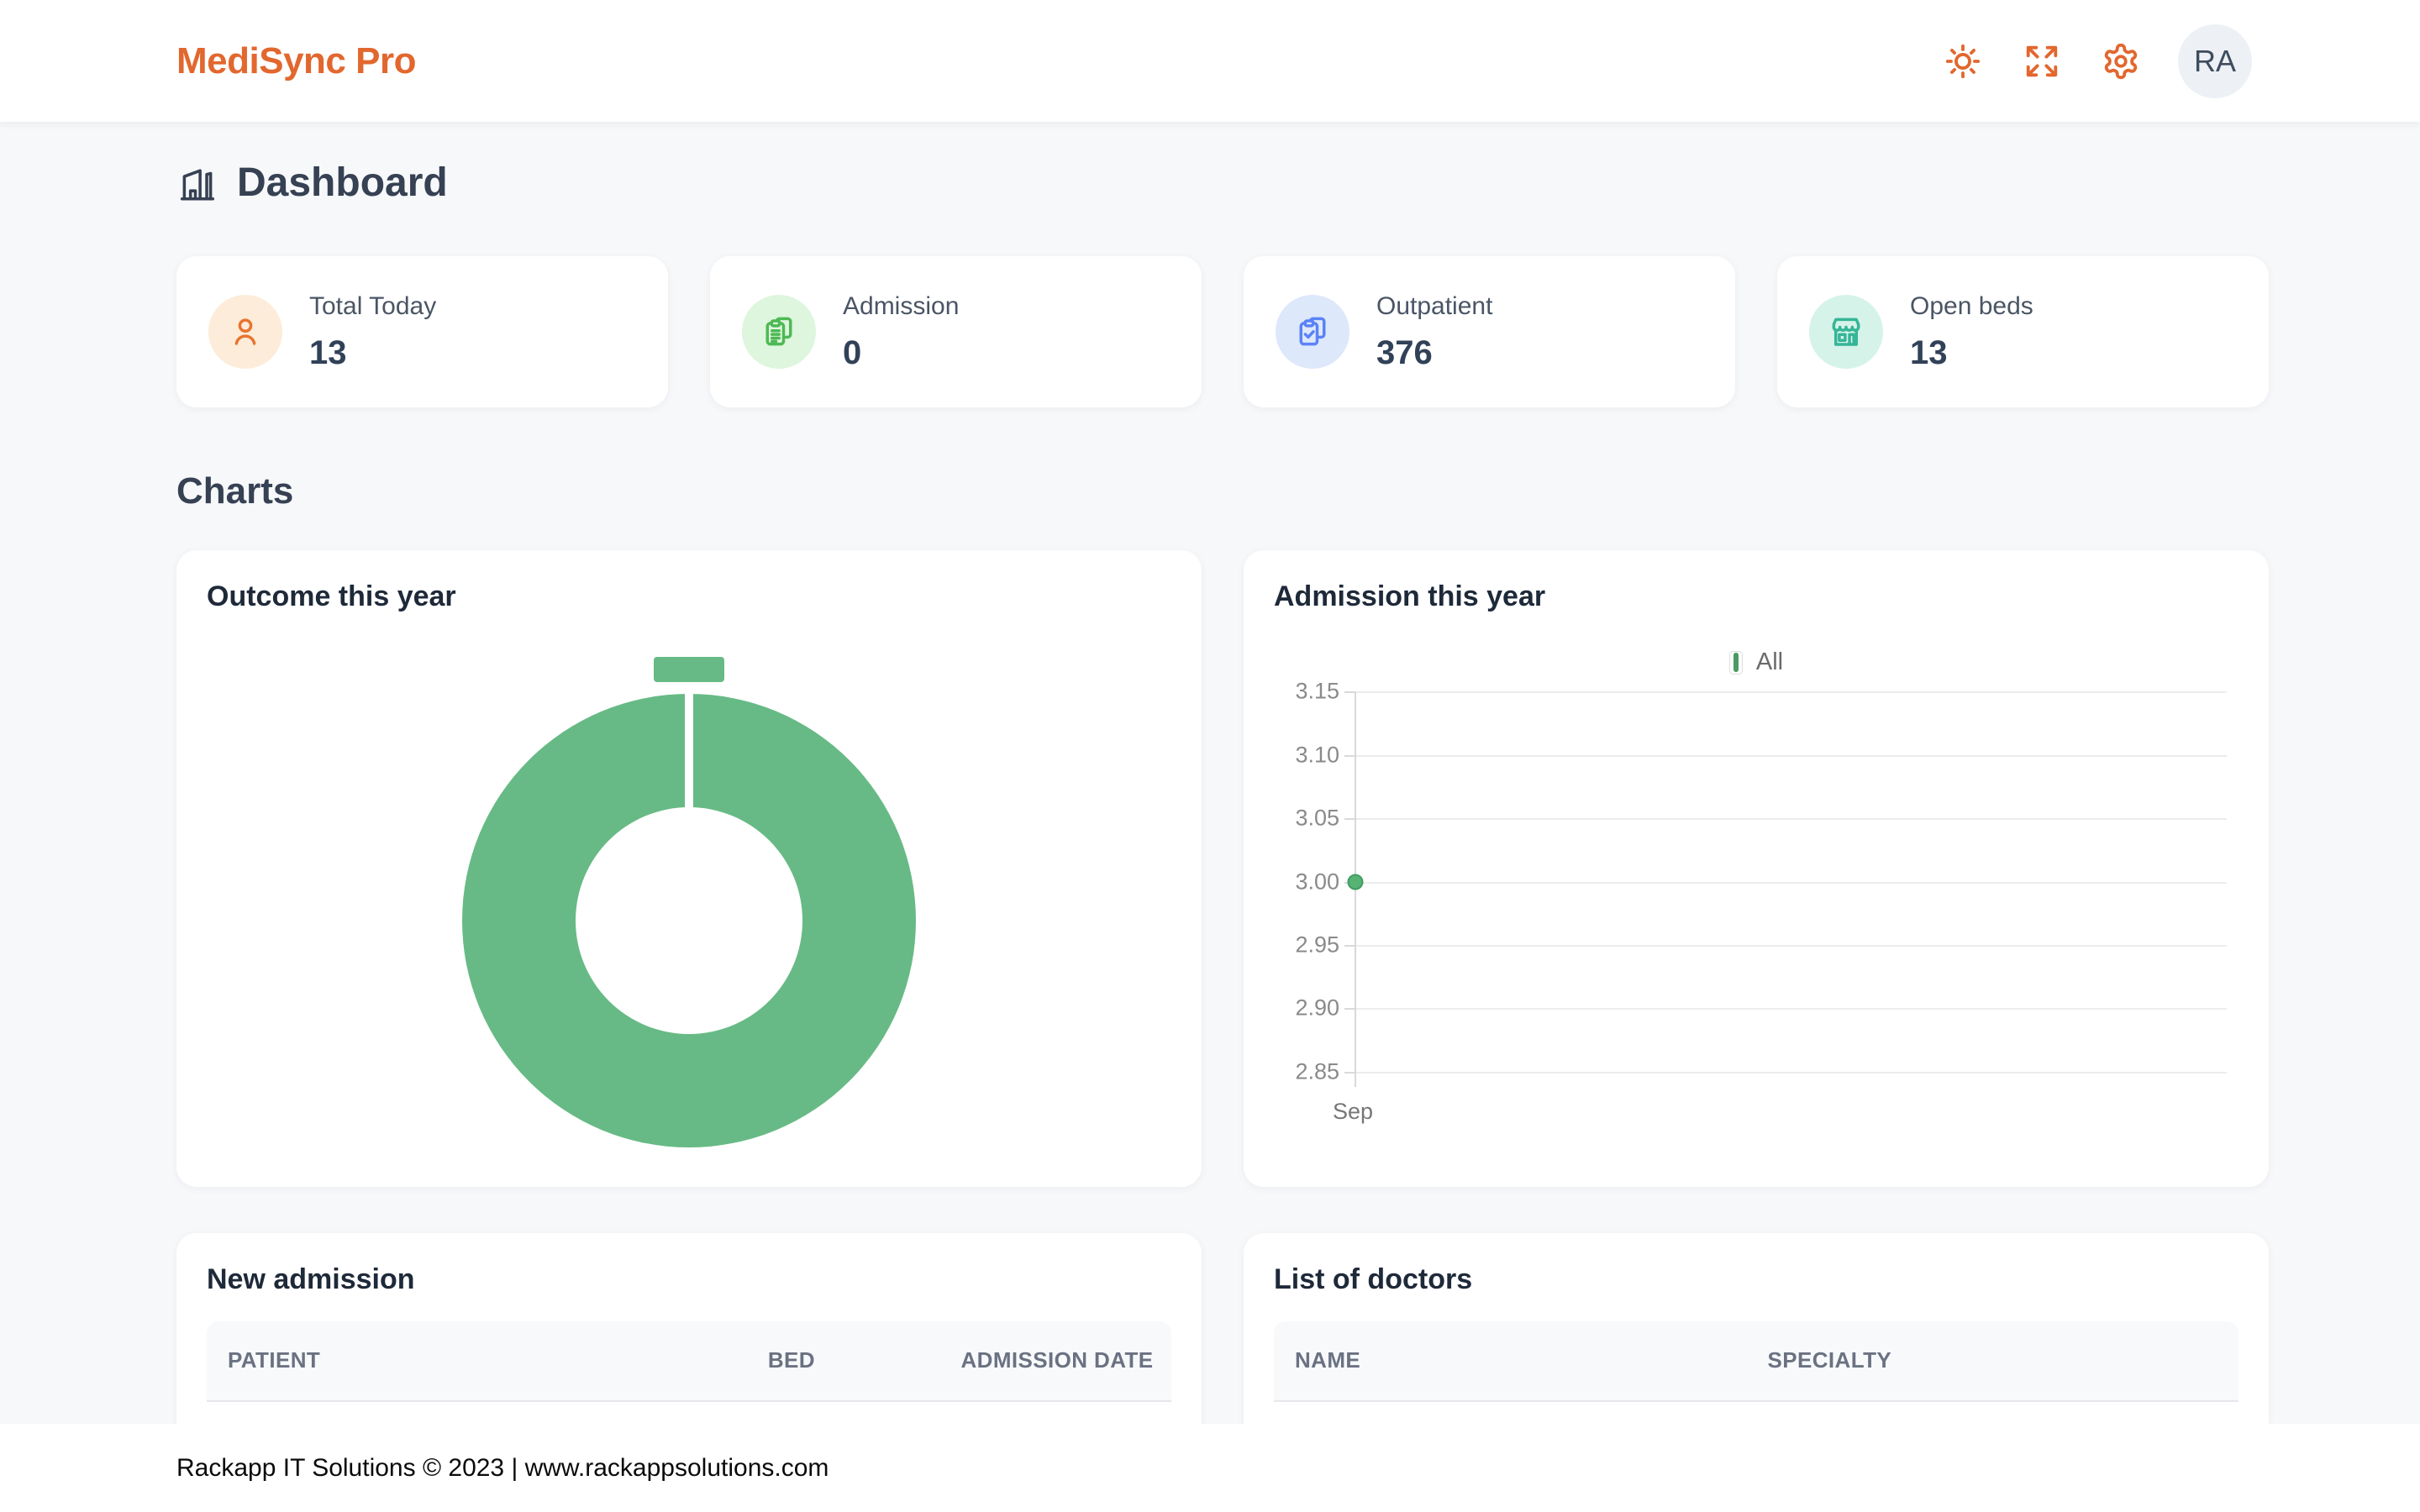 The height and width of the screenshot is (1512, 2420). What do you see at coordinates (853, 352) in the screenshot?
I see `stat-value: 0` at bounding box center [853, 352].